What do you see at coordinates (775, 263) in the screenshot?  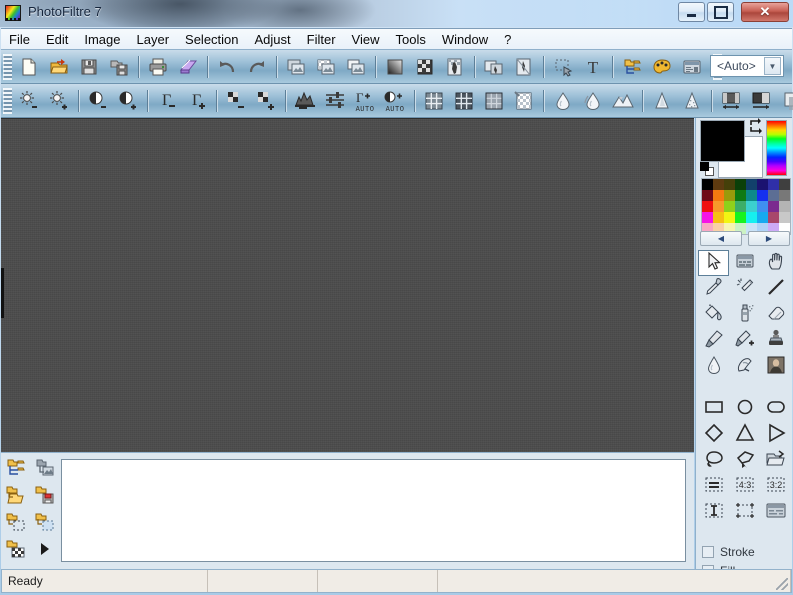 I see `hand-tool-button` at bounding box center [775, 263].